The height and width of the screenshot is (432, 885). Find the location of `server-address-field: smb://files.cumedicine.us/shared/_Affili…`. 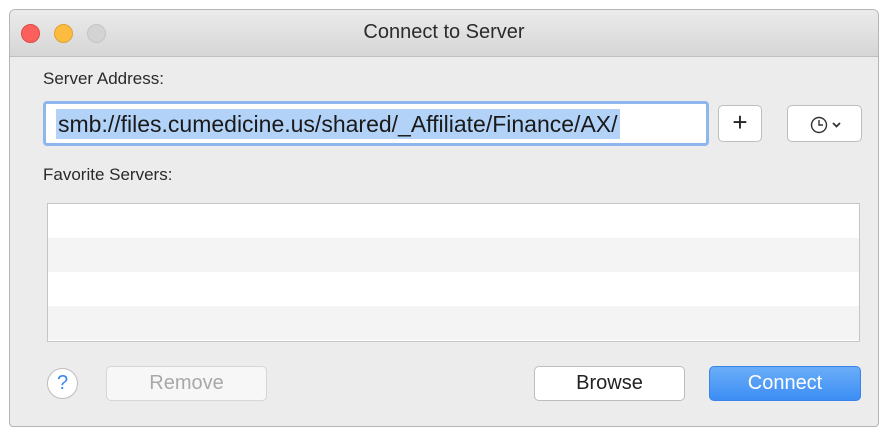

server-address-field: smb://files.cumedicine.us/shared/_Affili… is located at coordinates (376, 123).